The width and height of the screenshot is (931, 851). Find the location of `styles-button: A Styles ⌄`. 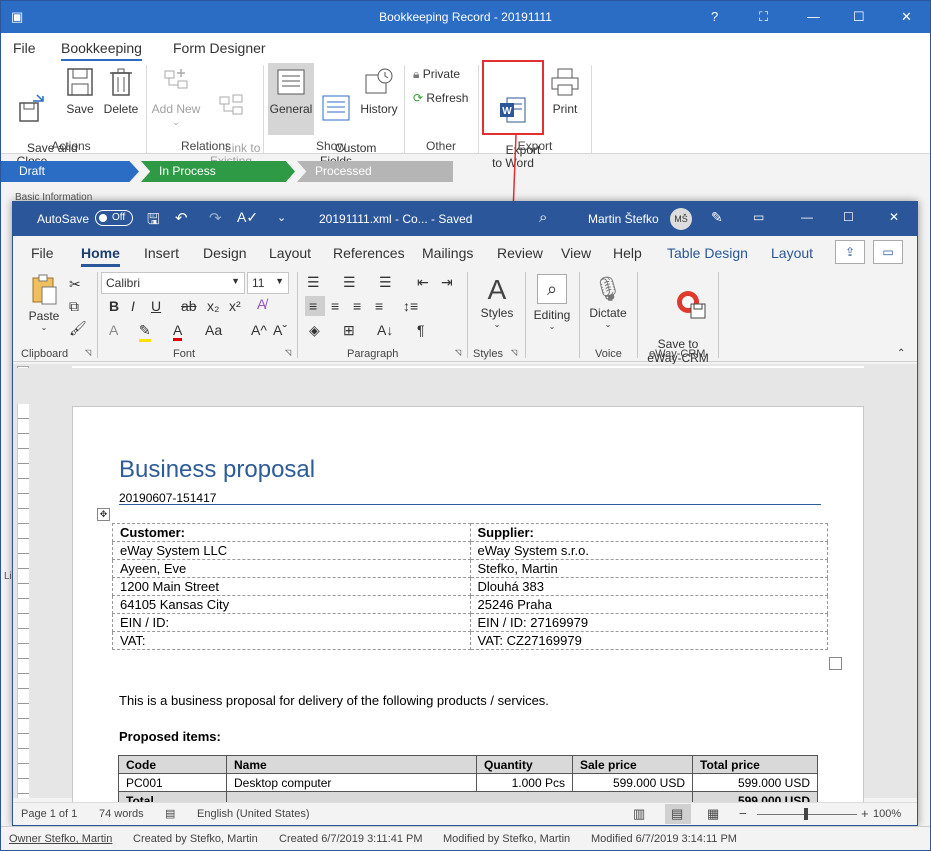

styles-button: A Styles ⌄ is located at coordinates (497, 301).